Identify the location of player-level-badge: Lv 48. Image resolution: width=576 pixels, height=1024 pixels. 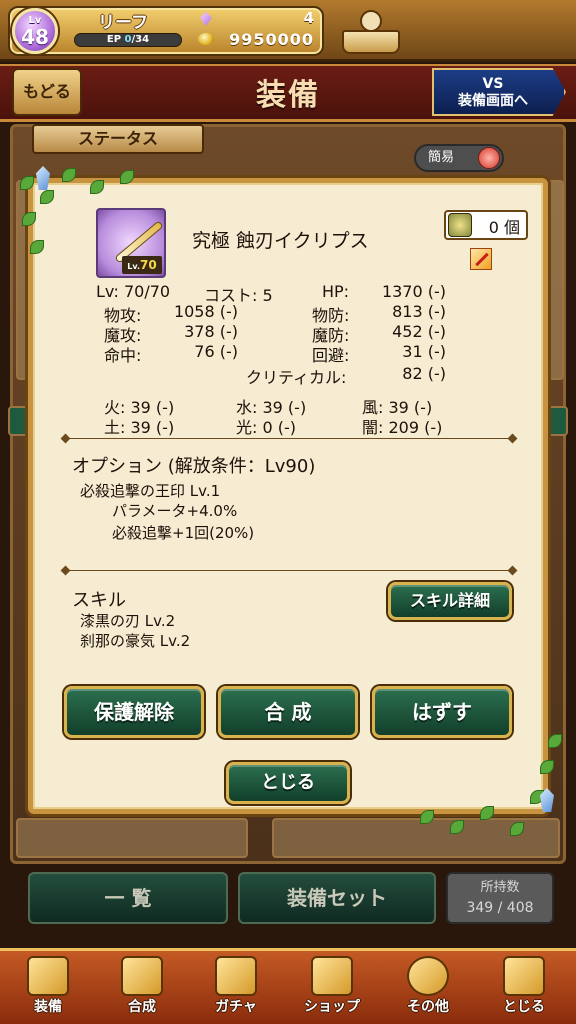
(35, 31).